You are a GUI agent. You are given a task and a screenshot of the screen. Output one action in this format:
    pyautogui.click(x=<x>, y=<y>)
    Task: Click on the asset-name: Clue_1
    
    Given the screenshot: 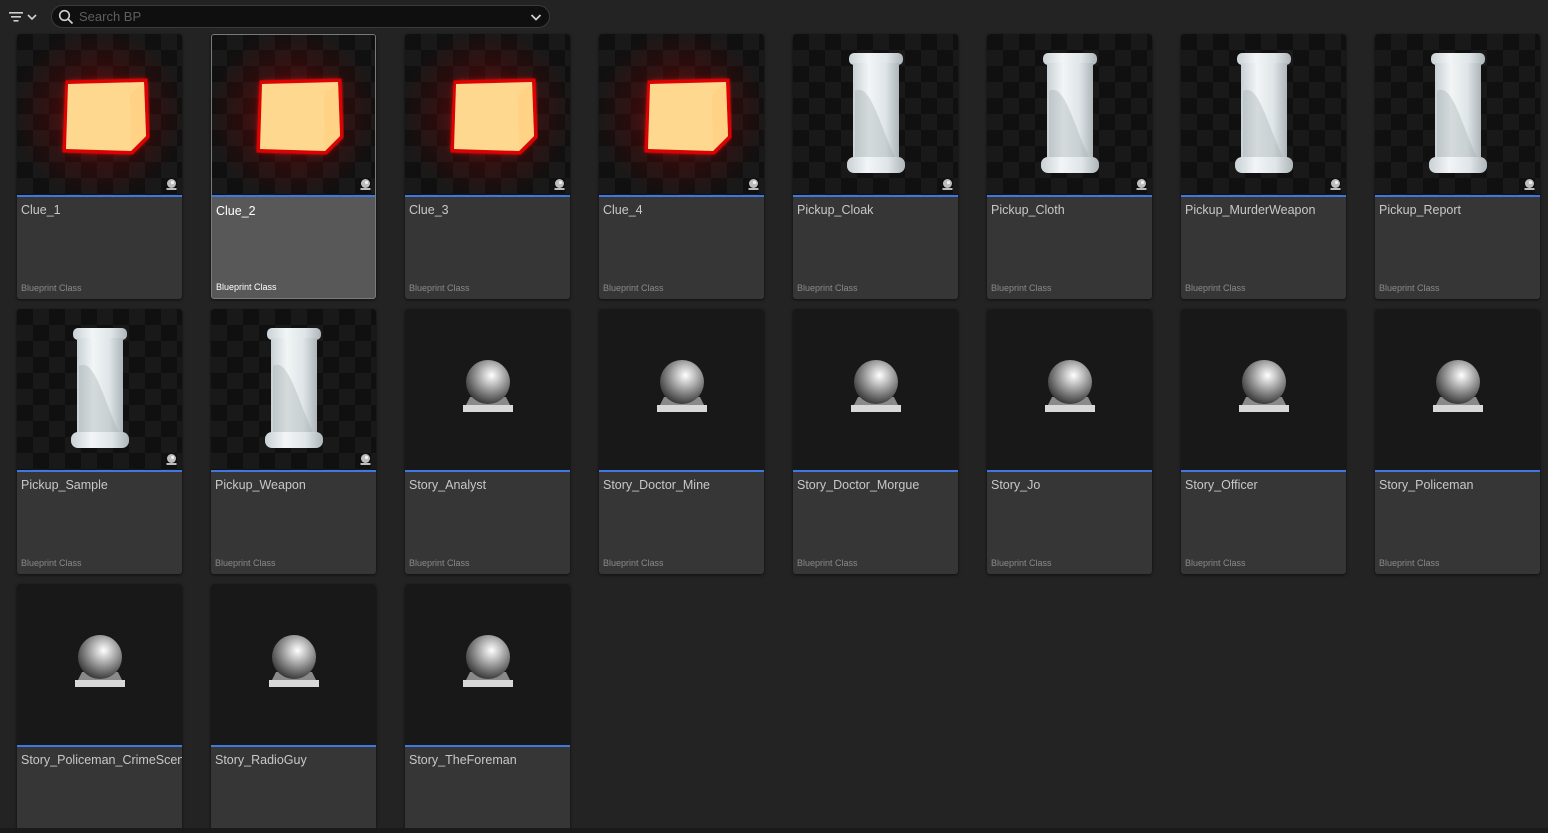 What is the action you would take?
    pyautogui.click(x=41, y=210)
    